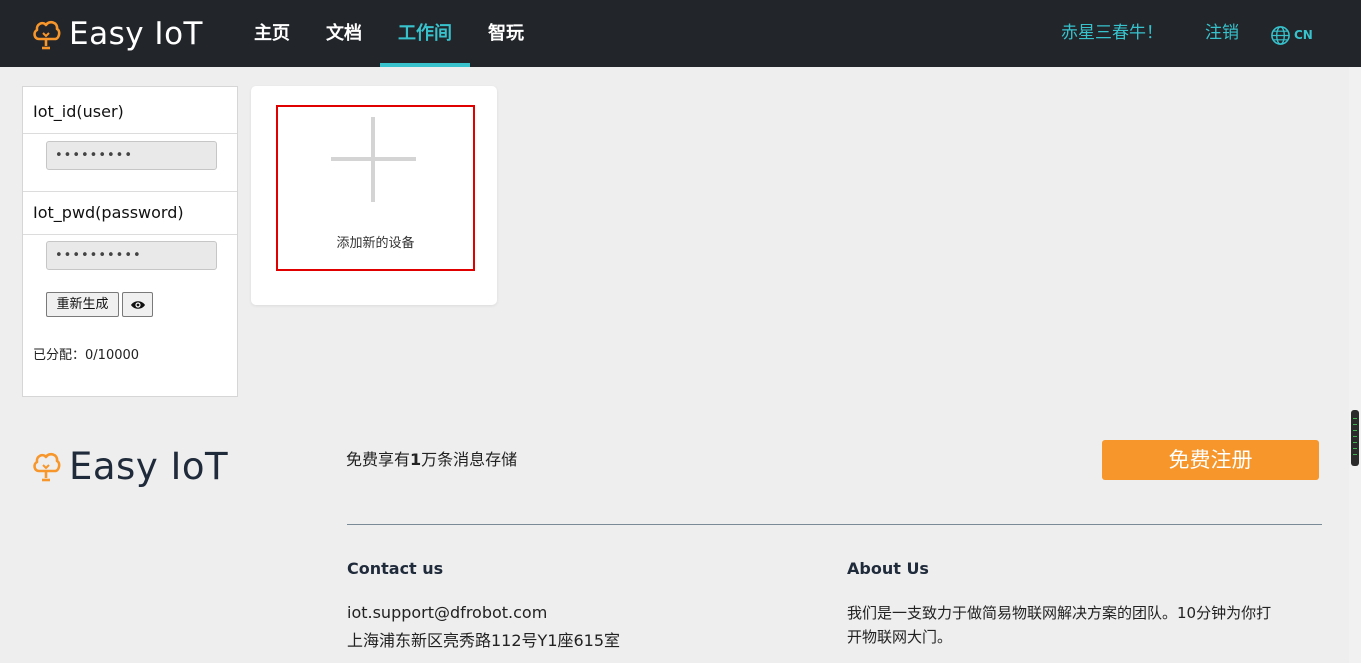 Image resolution: width=1361 pixels, height=663 pixels. I want to click on logout-link: 注销, so click(1222, 33).